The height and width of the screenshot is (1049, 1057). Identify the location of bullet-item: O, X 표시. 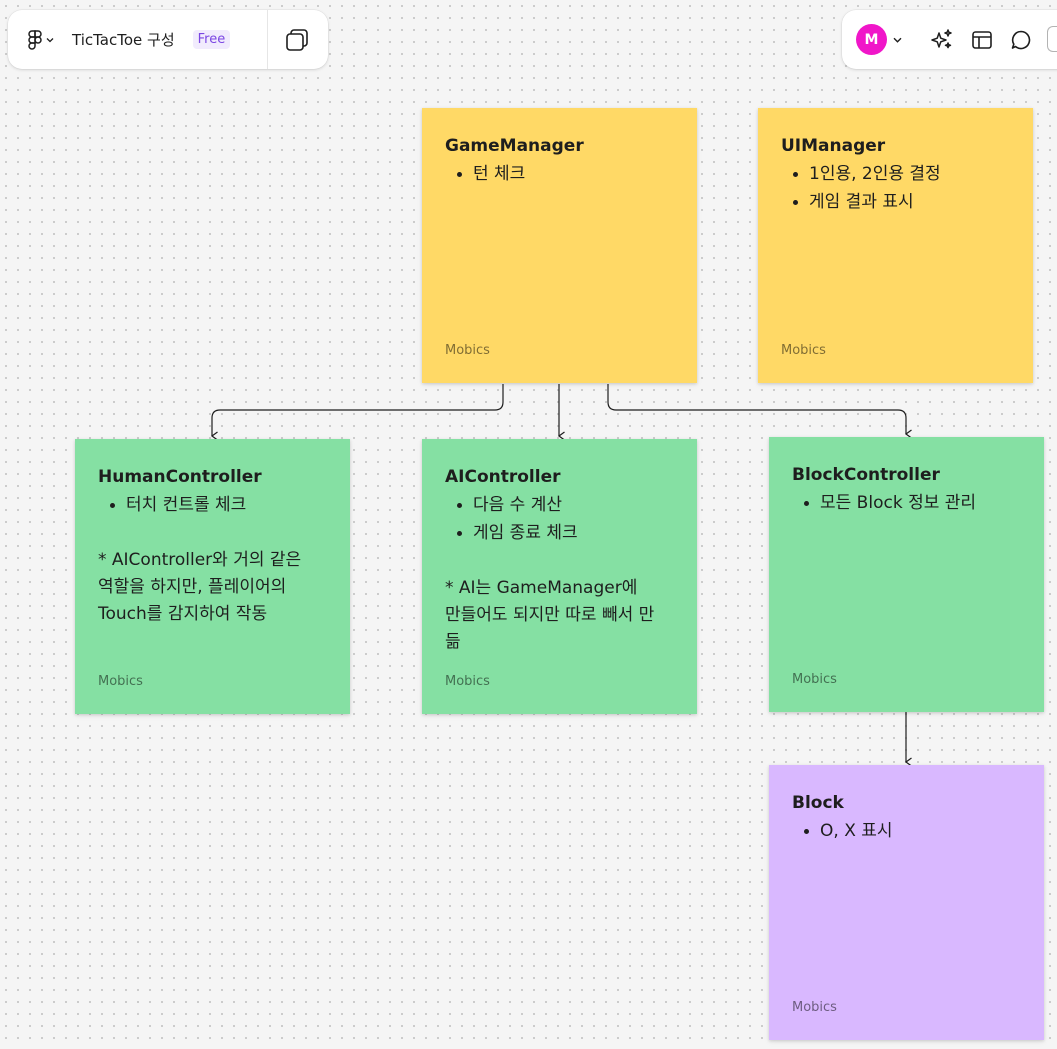
(912, 831).